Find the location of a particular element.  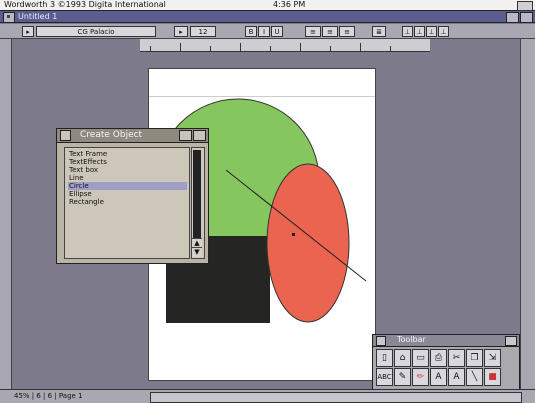

scrollbar-knob is located at coordinates (197, 194).